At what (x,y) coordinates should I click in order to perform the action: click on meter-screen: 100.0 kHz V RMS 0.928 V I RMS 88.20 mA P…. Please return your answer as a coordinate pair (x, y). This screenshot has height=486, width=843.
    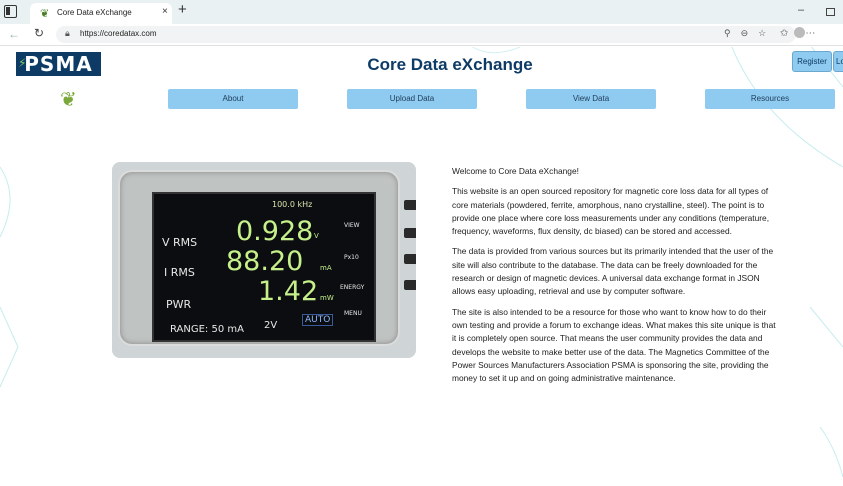
    Looking at the image, I should click on (264, 267).